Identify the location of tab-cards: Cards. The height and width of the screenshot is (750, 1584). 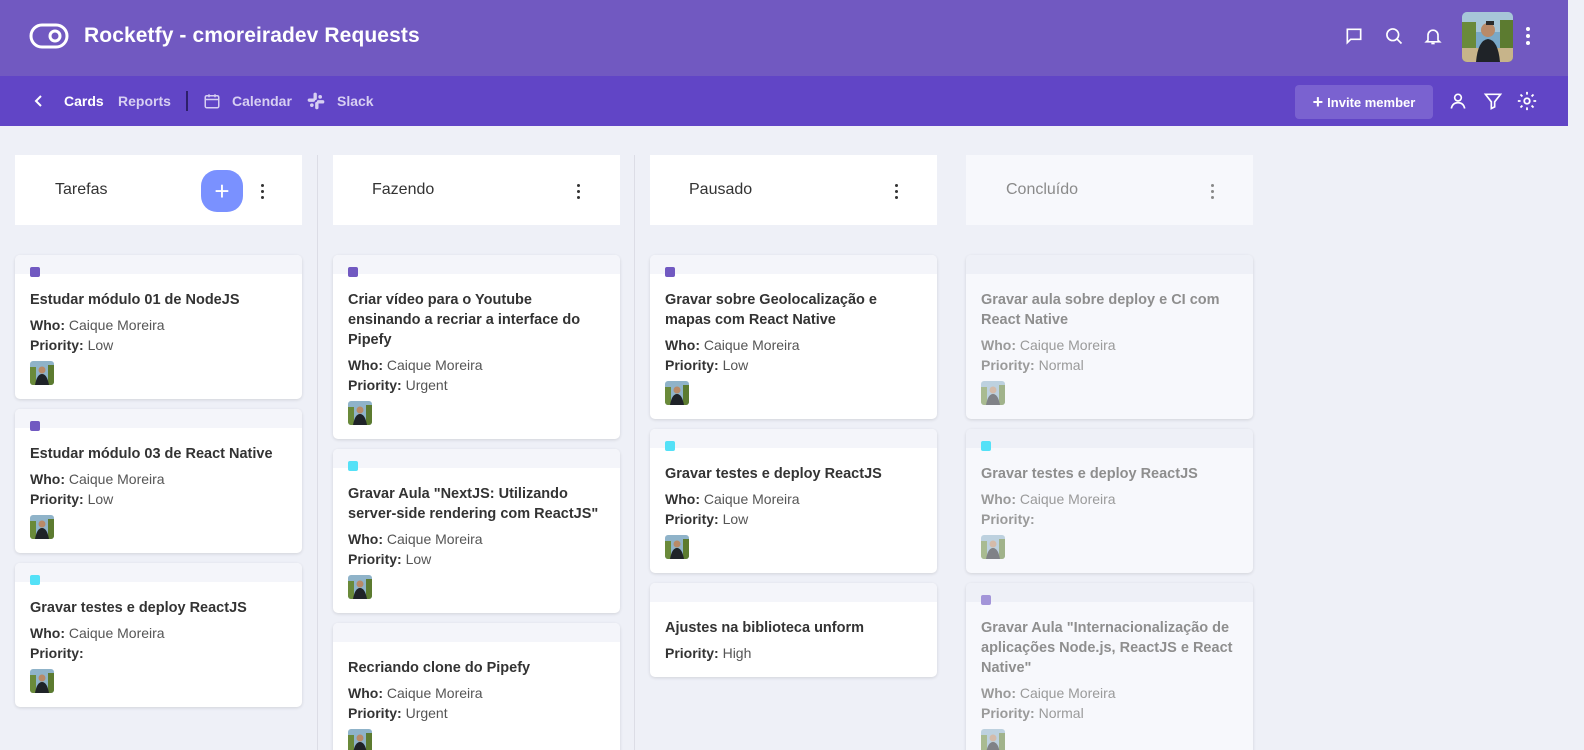
(84, 101).